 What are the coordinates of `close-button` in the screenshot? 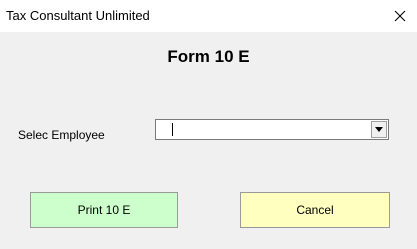 It's located at (400, 16).